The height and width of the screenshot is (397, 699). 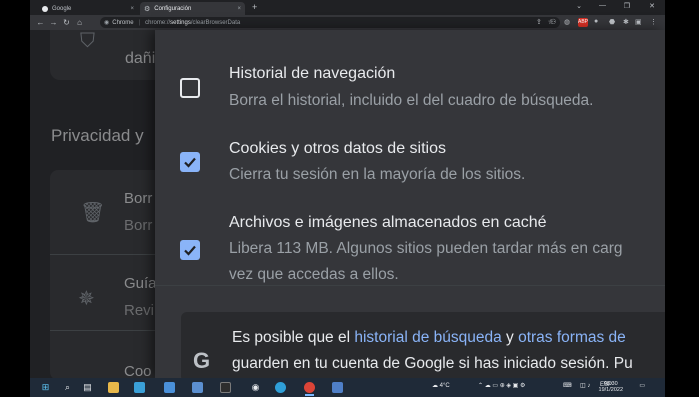 I want to click on settings-card-text: dañi, so click(x=140, y=58).